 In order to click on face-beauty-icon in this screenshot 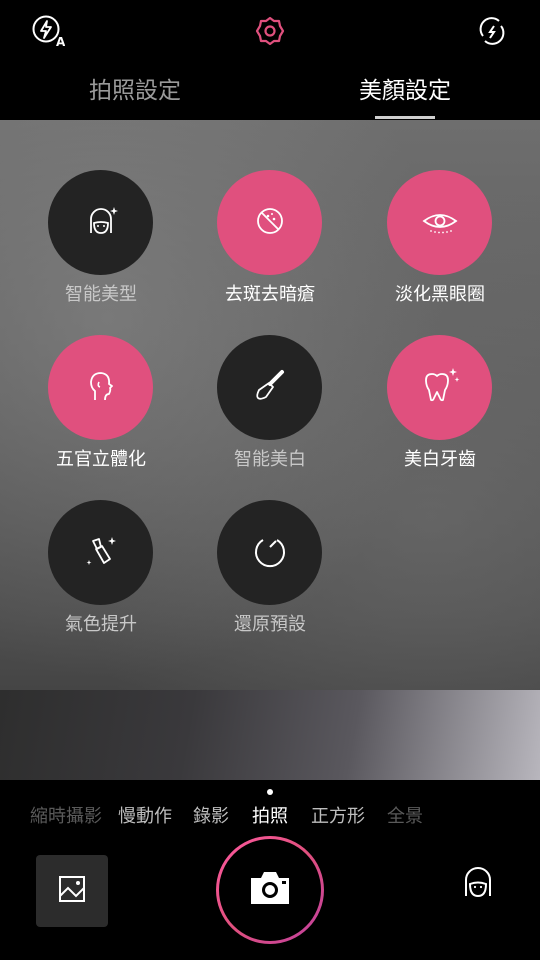, I will do `click(478, 884)`.